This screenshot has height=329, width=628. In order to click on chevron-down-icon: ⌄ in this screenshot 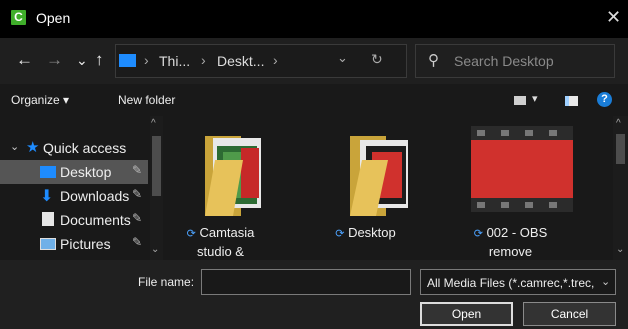, I will do `click(605, 281)`.